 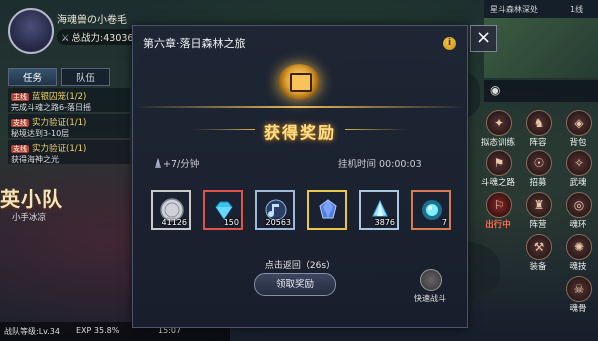 I want to click on player-avatar, so click(x=31, y=31).